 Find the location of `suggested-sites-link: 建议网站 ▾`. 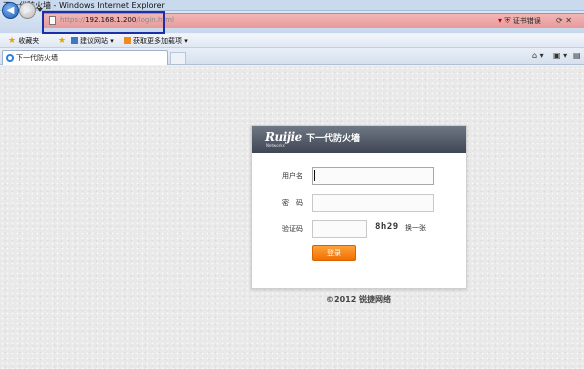

suggested-sites-link: 建议网站 ▾ is located at coordinates (92, 41).